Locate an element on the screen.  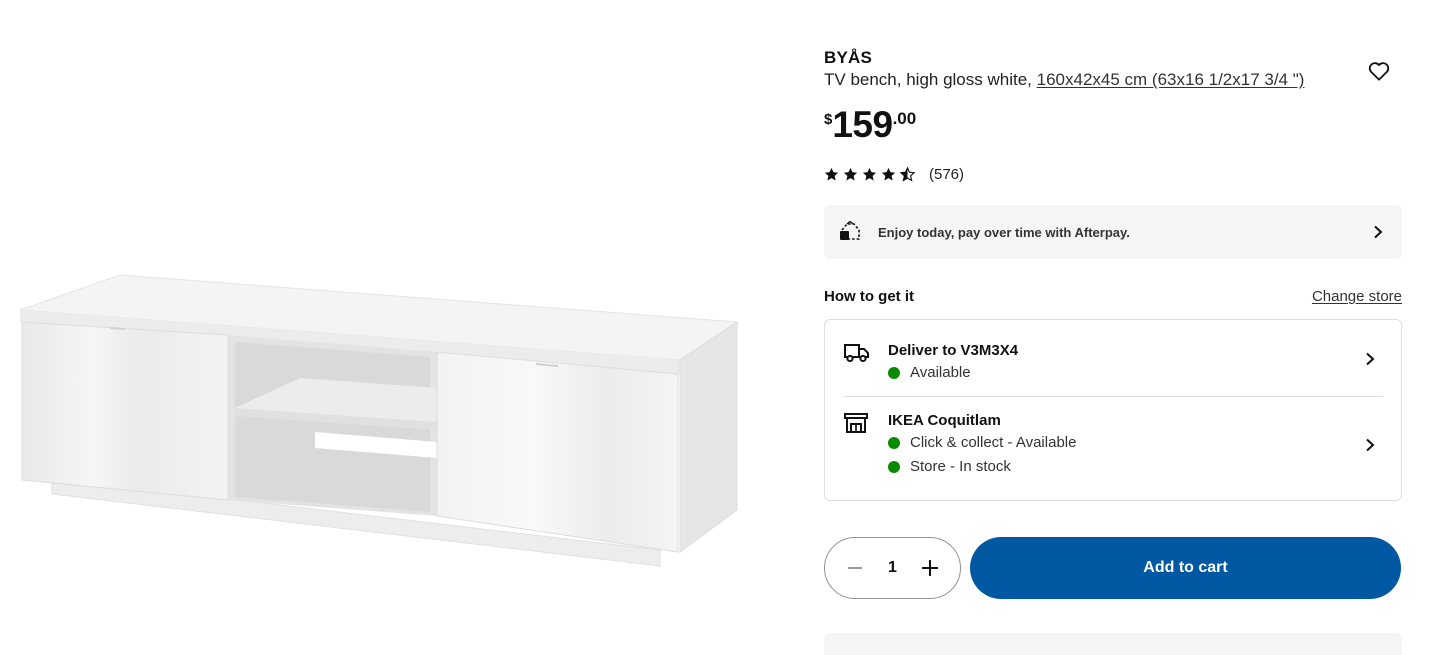
store-status-collect-text: Click & collect - Available is located at coordinates (993, 442).